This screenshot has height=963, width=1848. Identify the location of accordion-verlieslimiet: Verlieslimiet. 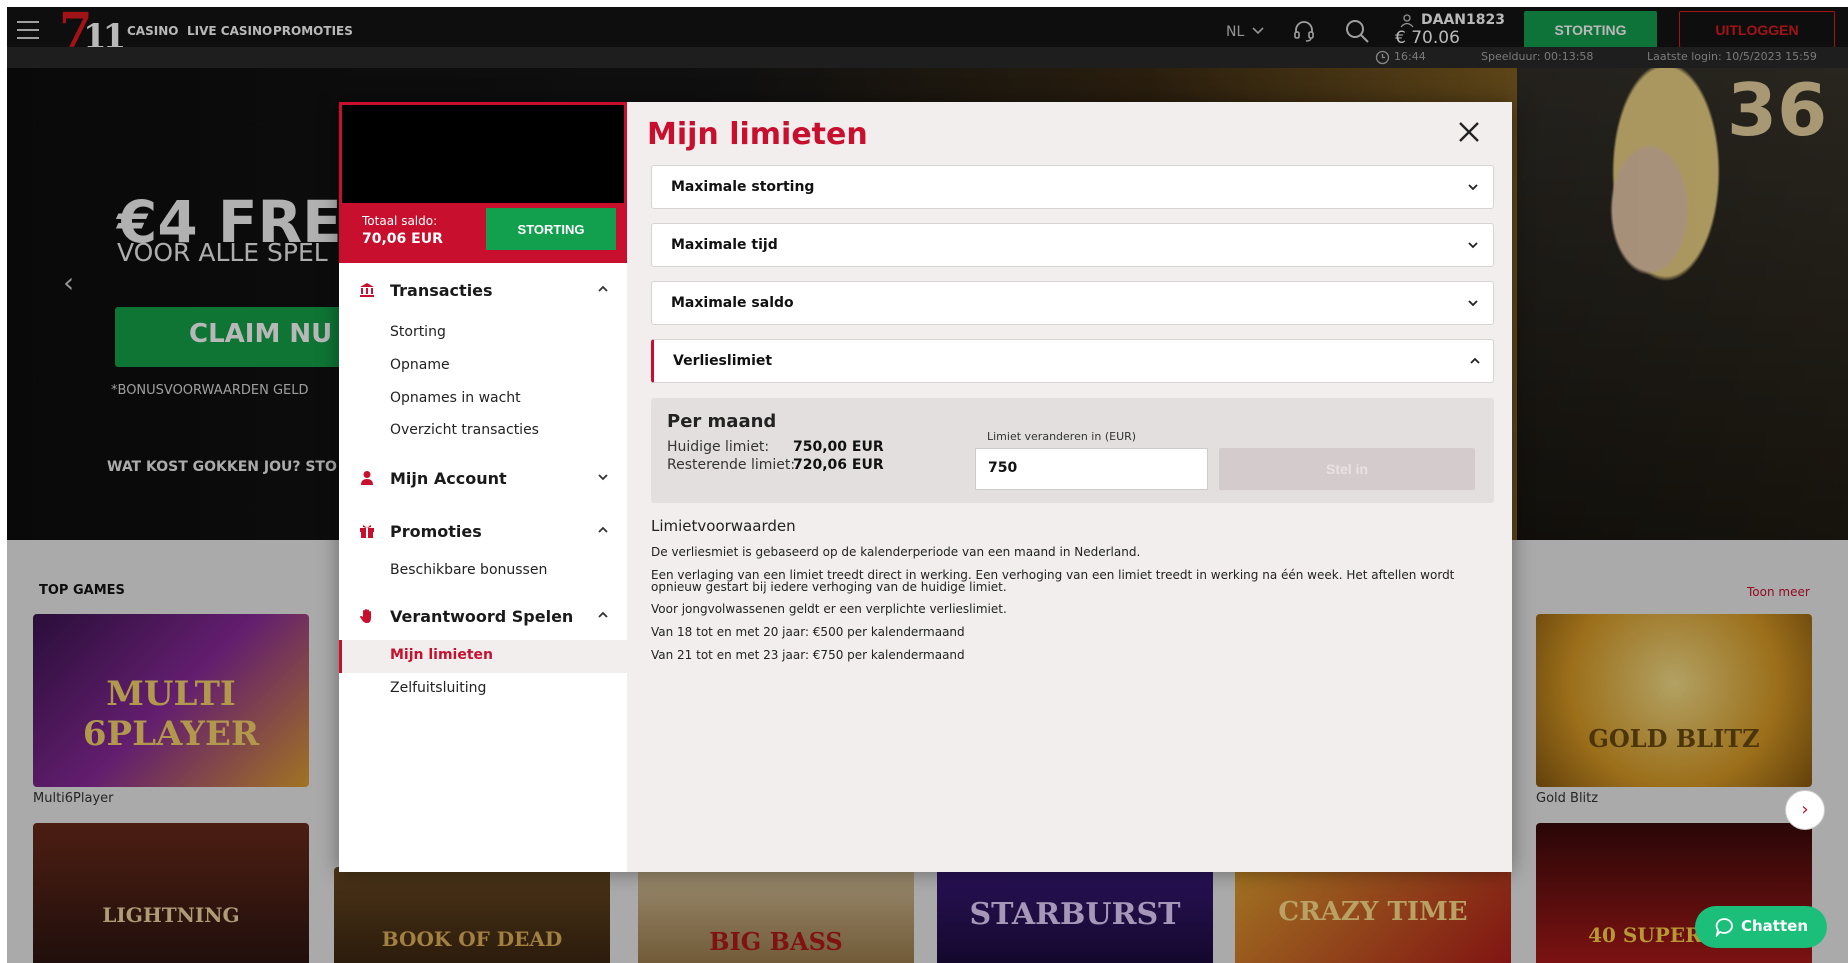
(1072, 361).